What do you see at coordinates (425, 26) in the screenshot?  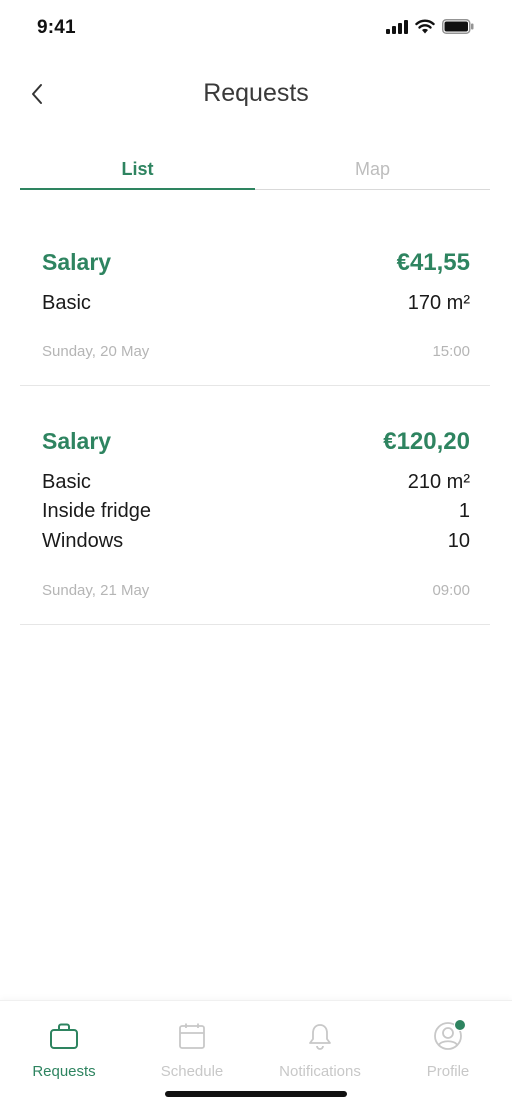 I see `wifi-icon` at bounding box center [425, 26].